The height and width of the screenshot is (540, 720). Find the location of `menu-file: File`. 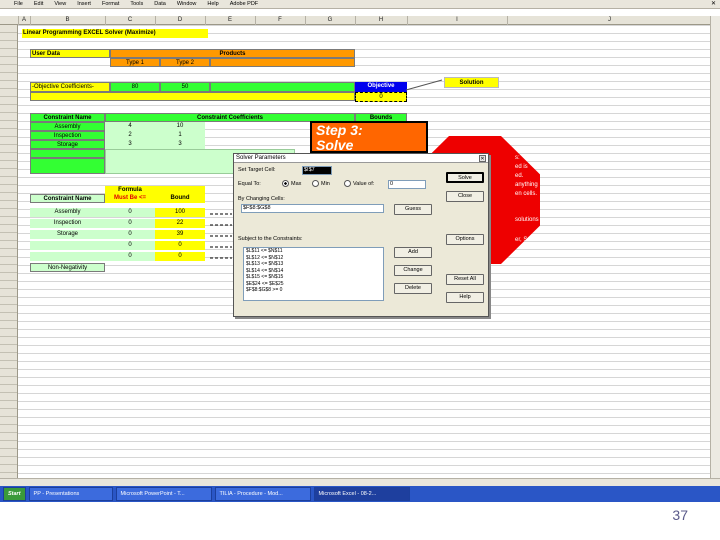

menu-file: File is located at coordinates (18, 4).